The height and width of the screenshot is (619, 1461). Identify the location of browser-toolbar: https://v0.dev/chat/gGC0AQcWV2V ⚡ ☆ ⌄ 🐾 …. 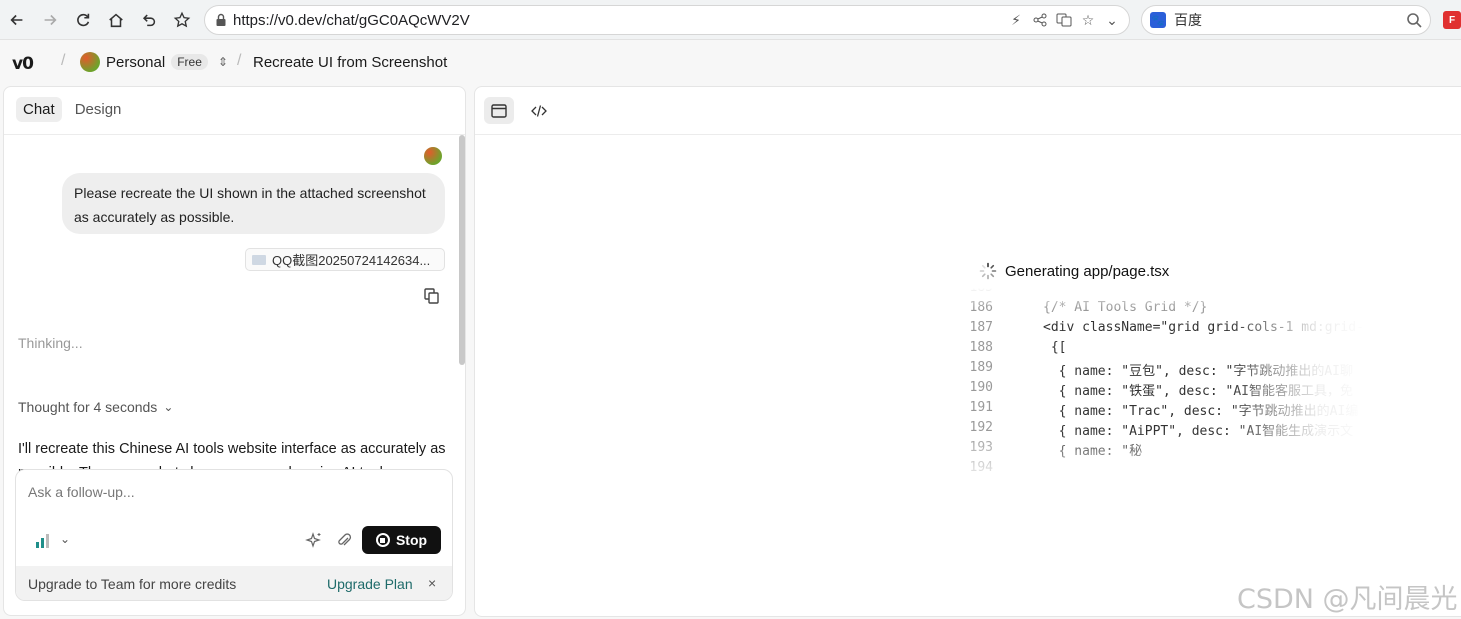
(730, 20).